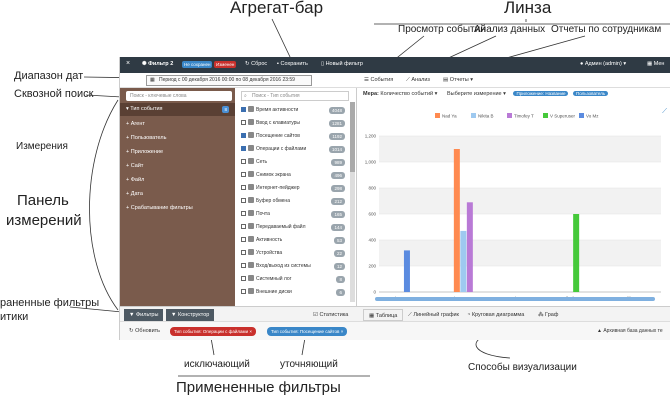  Describe the element at coordinates (339, 240) in the screenshot. I see `aggregate-count: 53` at that location.